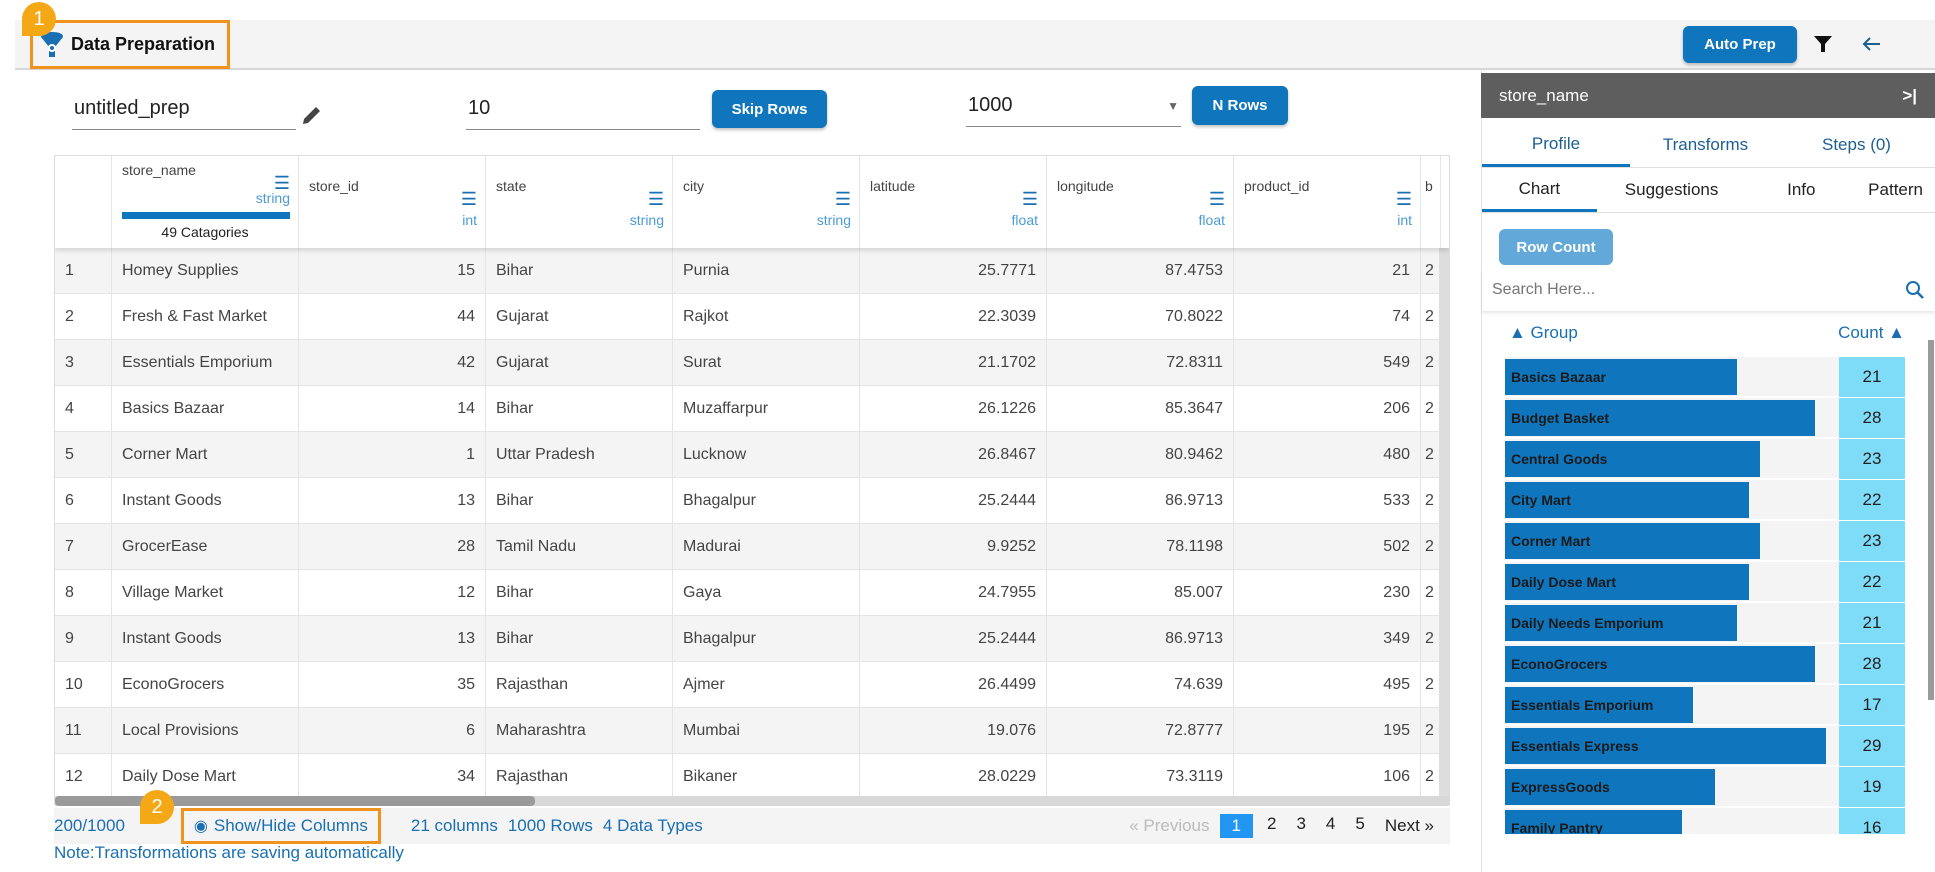 The image size is (1935, 872). What do you see at coordinates (83, 638) in the screenshot?
I see `table-cell: 9` at bounding box center [83, 638].